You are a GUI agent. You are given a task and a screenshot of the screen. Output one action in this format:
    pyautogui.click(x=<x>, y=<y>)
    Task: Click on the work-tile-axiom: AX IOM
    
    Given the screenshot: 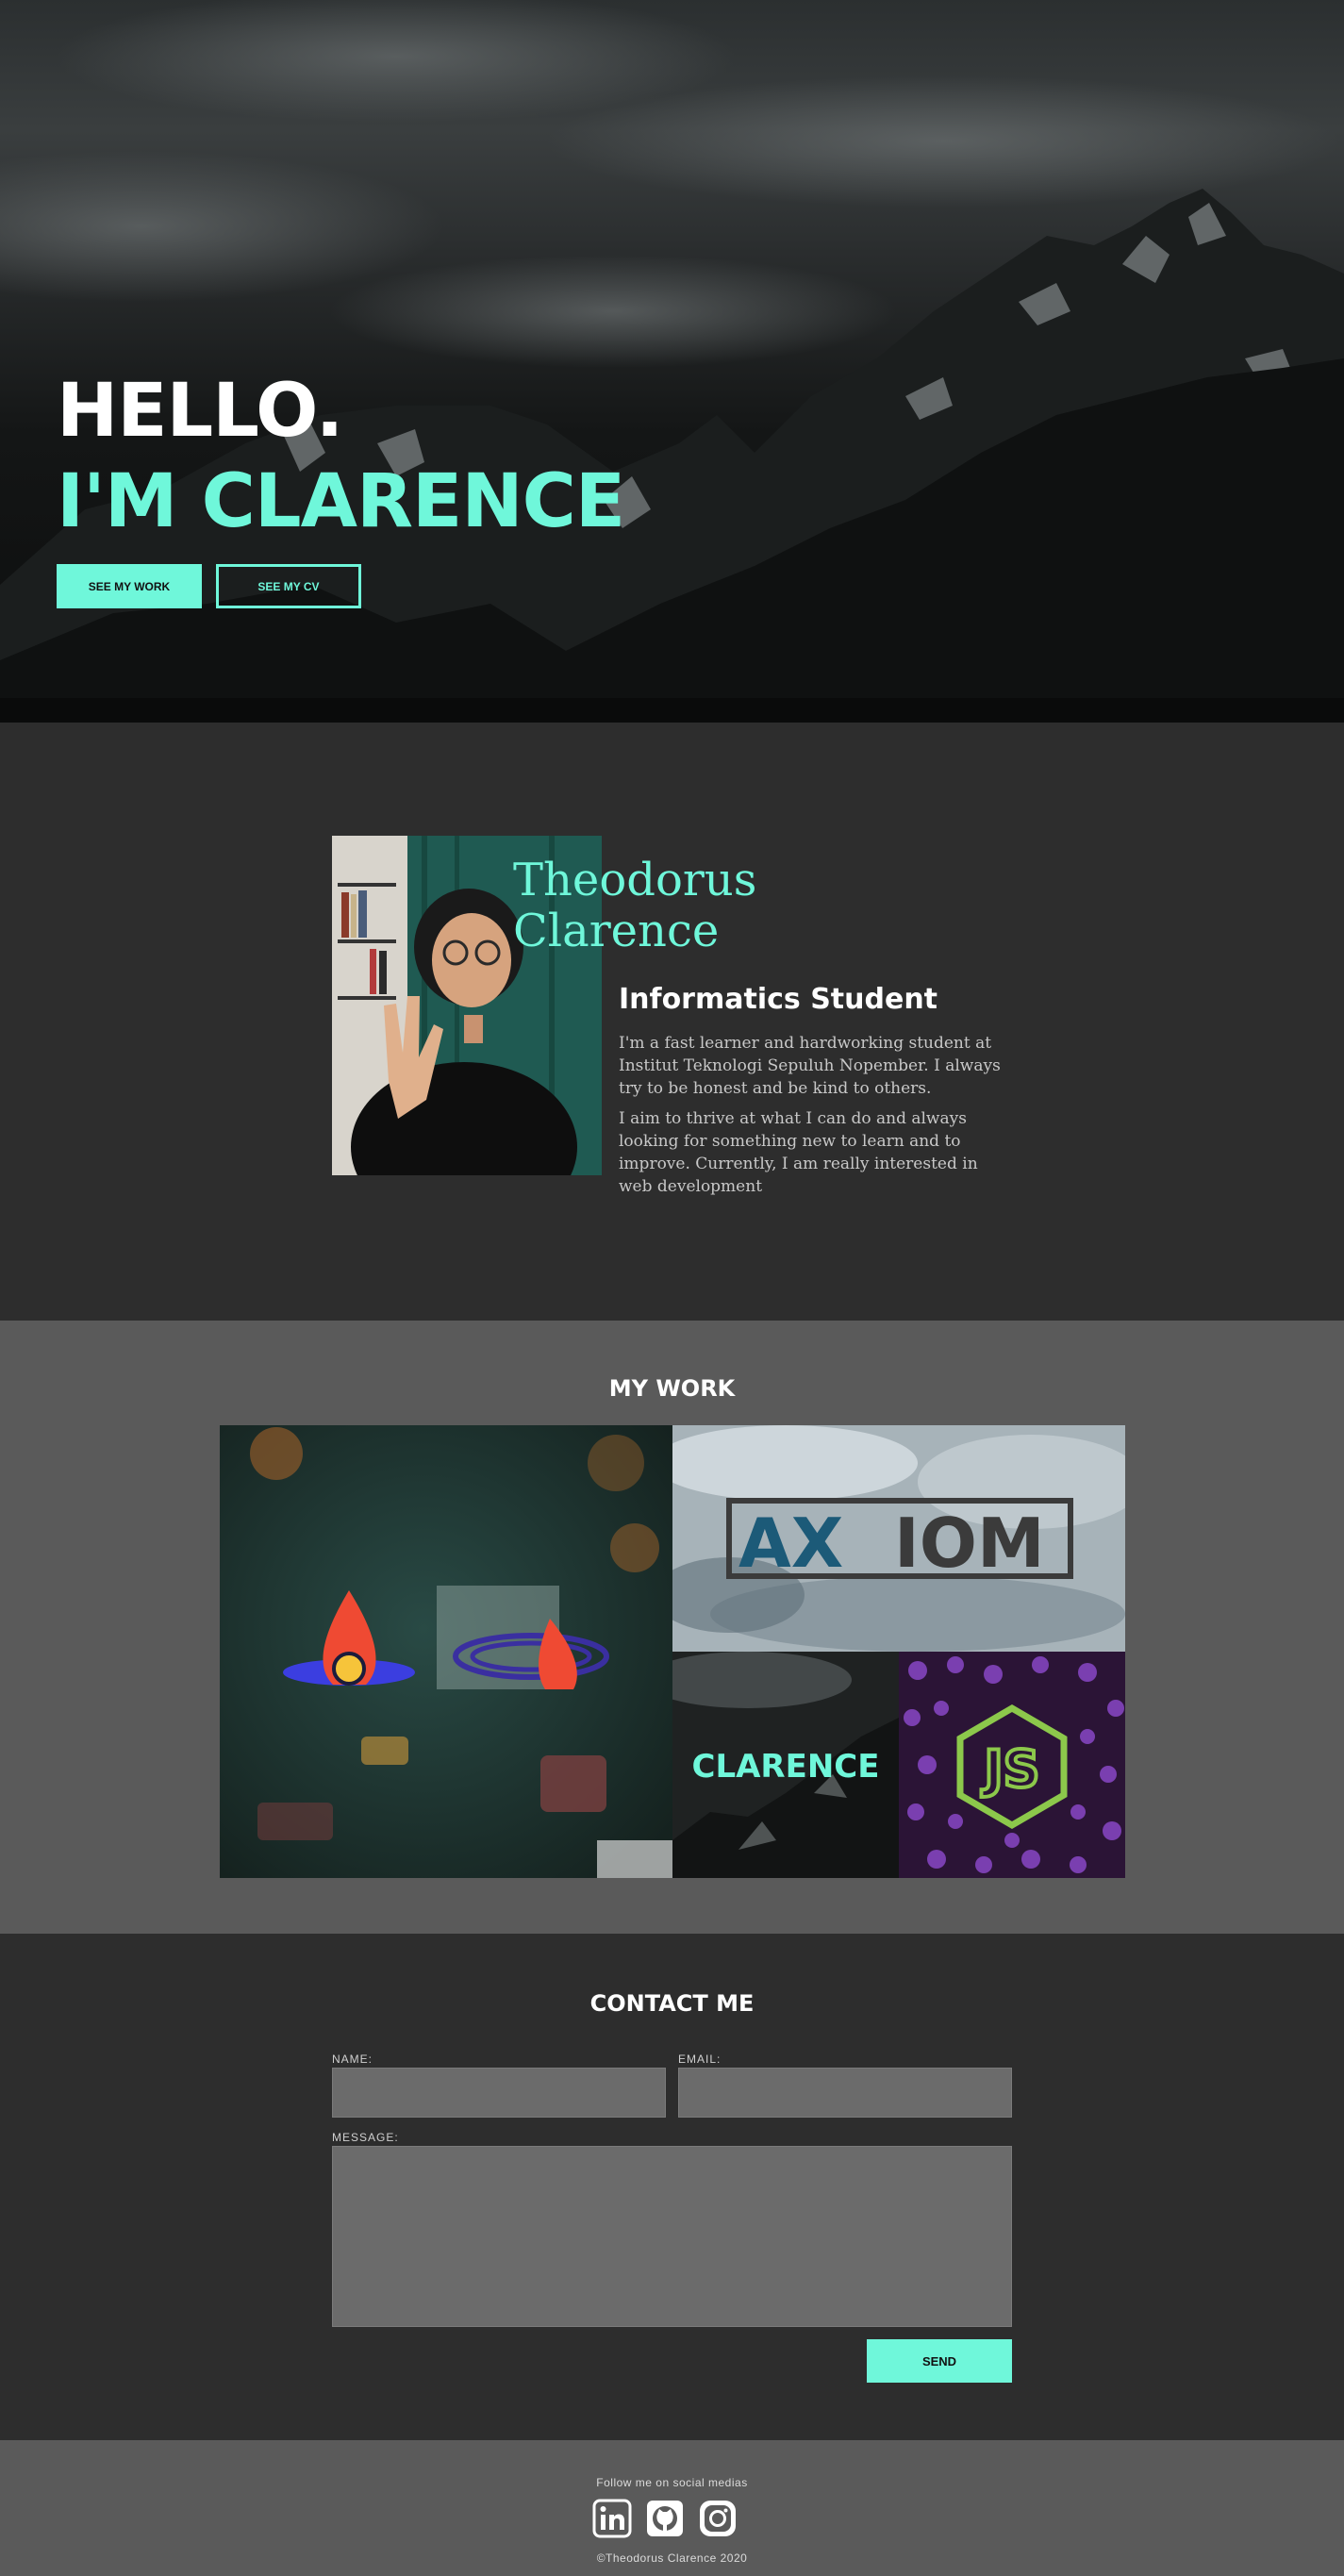 What is the action you would take?
    pyautogui.click(x=898, y=1539)
    